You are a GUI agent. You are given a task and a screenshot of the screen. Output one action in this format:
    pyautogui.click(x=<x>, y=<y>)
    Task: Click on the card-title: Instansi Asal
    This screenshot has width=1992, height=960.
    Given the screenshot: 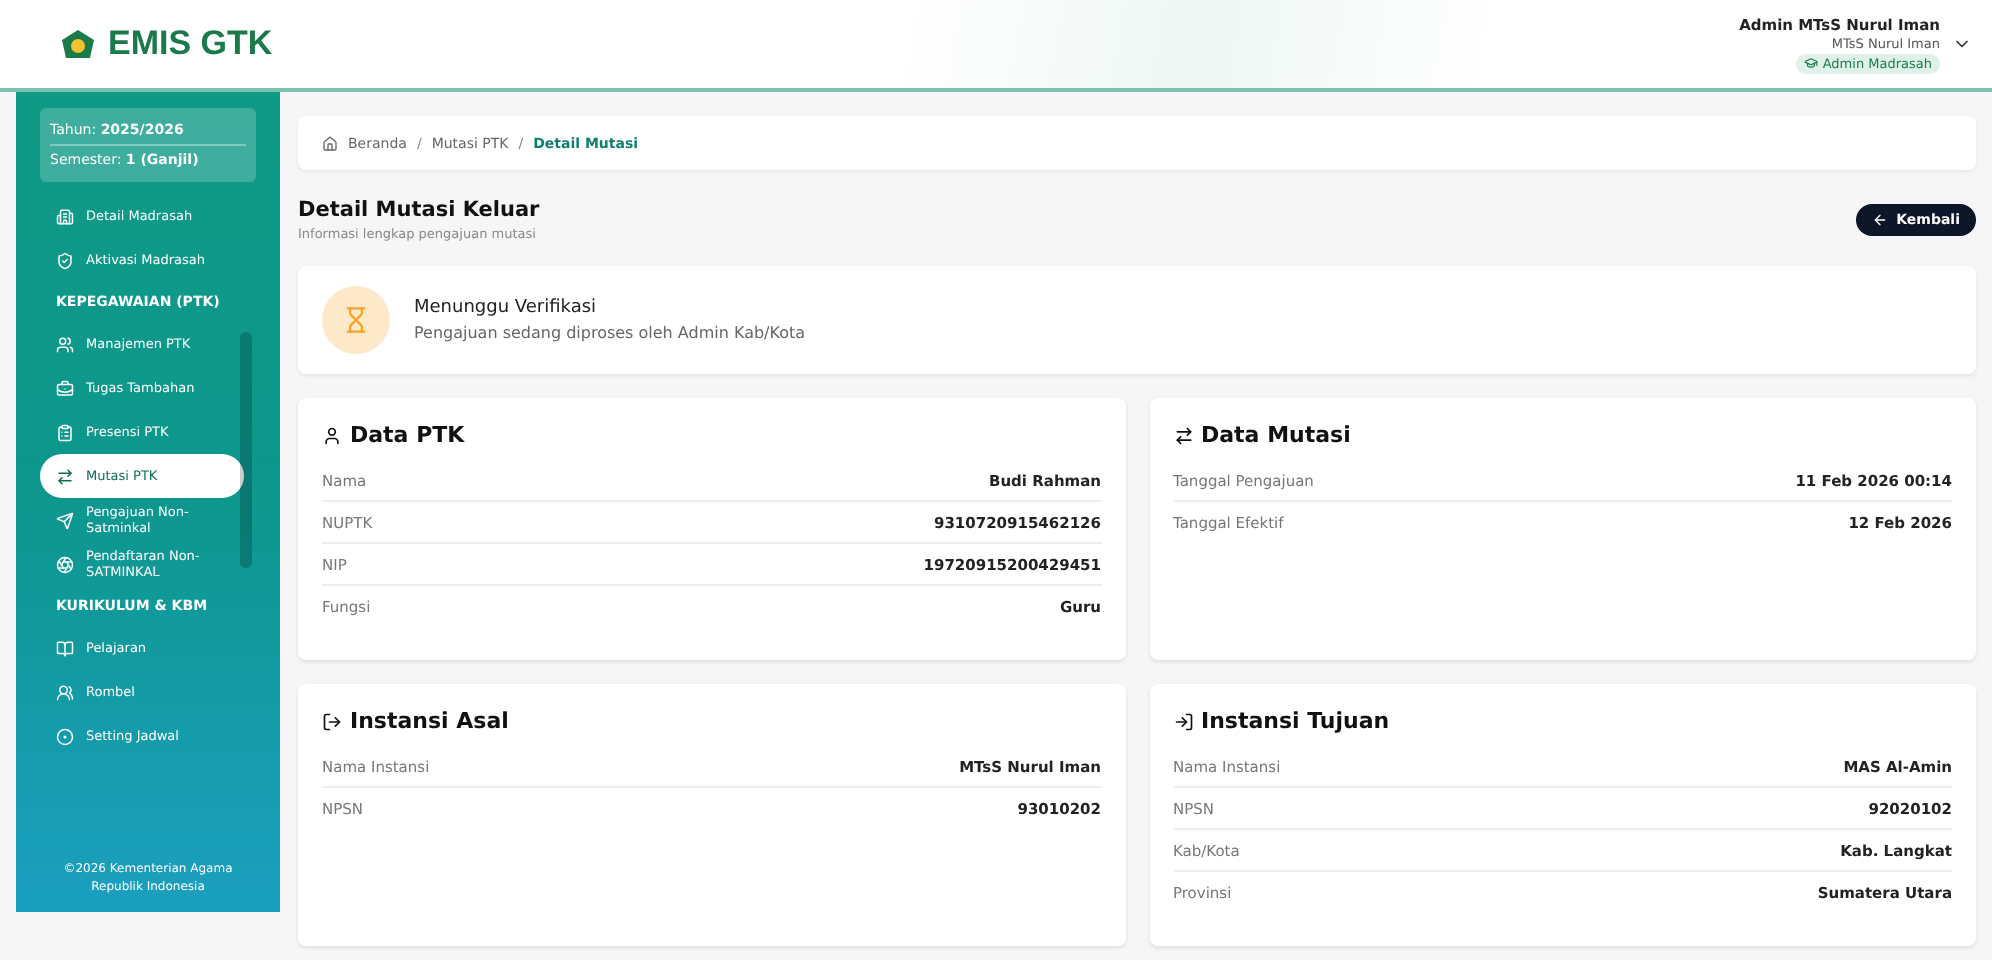 What is the action you would take?
    pyautogui.click(x=429, y=721)
    